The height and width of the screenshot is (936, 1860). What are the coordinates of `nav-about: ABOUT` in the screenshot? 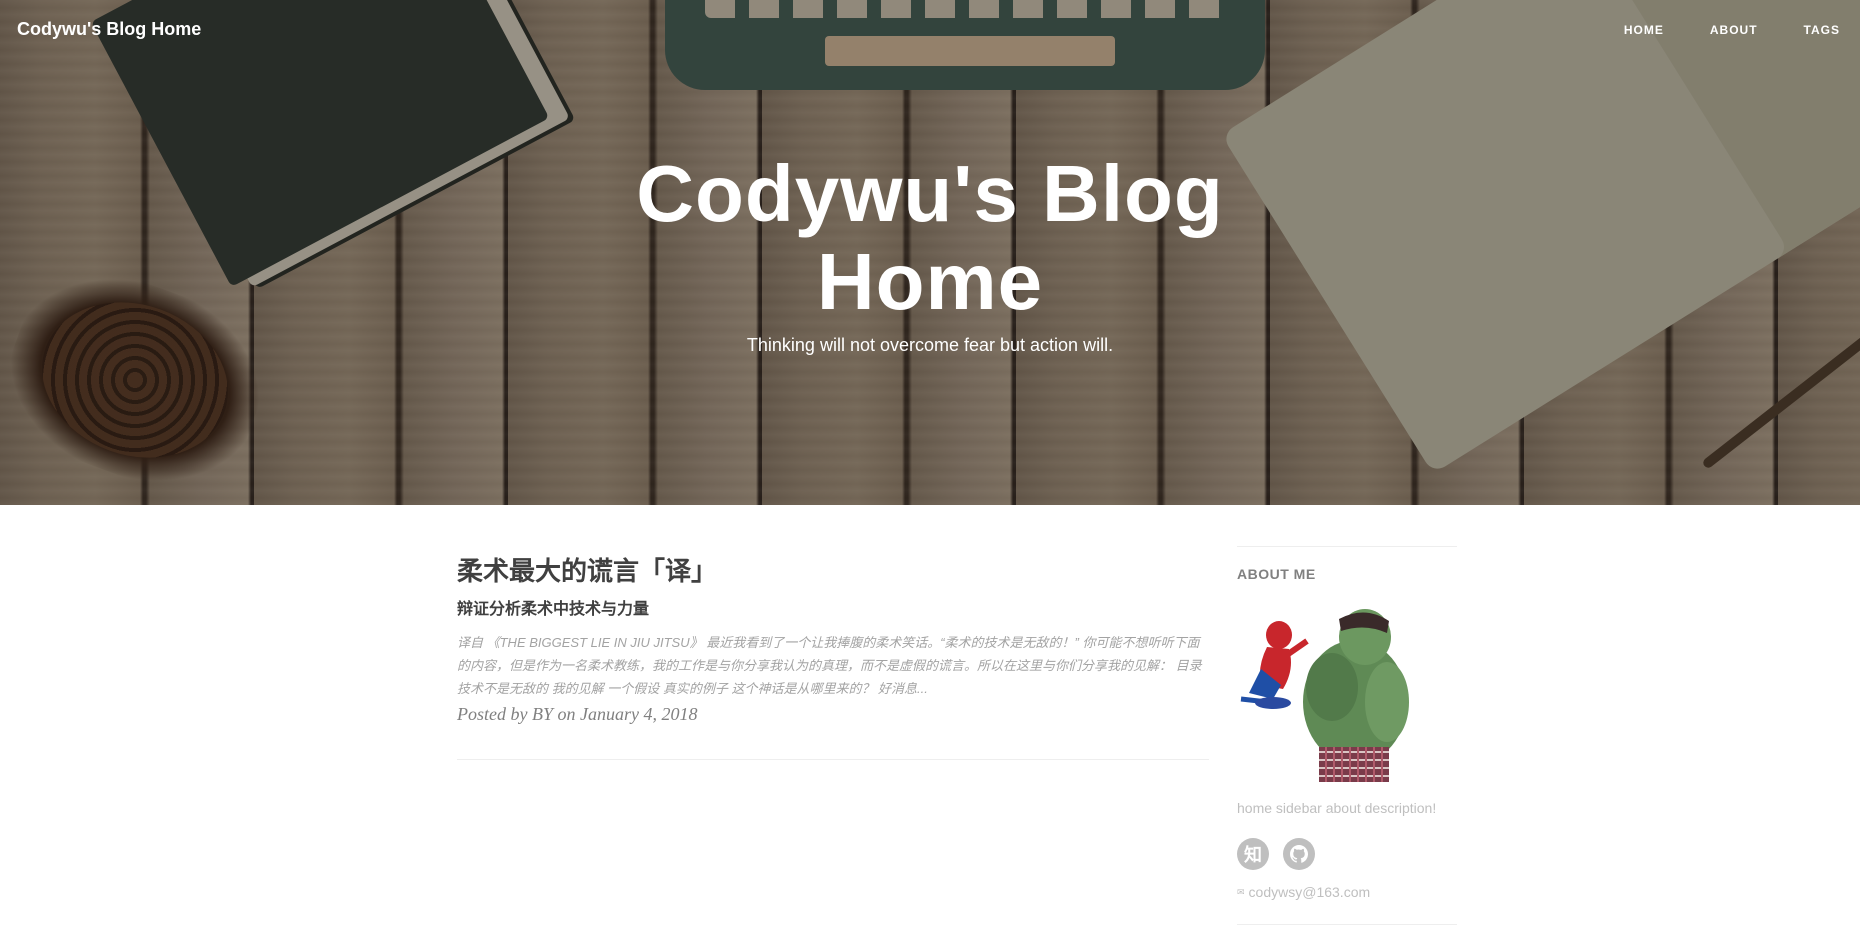 It's located at (1734, 30).